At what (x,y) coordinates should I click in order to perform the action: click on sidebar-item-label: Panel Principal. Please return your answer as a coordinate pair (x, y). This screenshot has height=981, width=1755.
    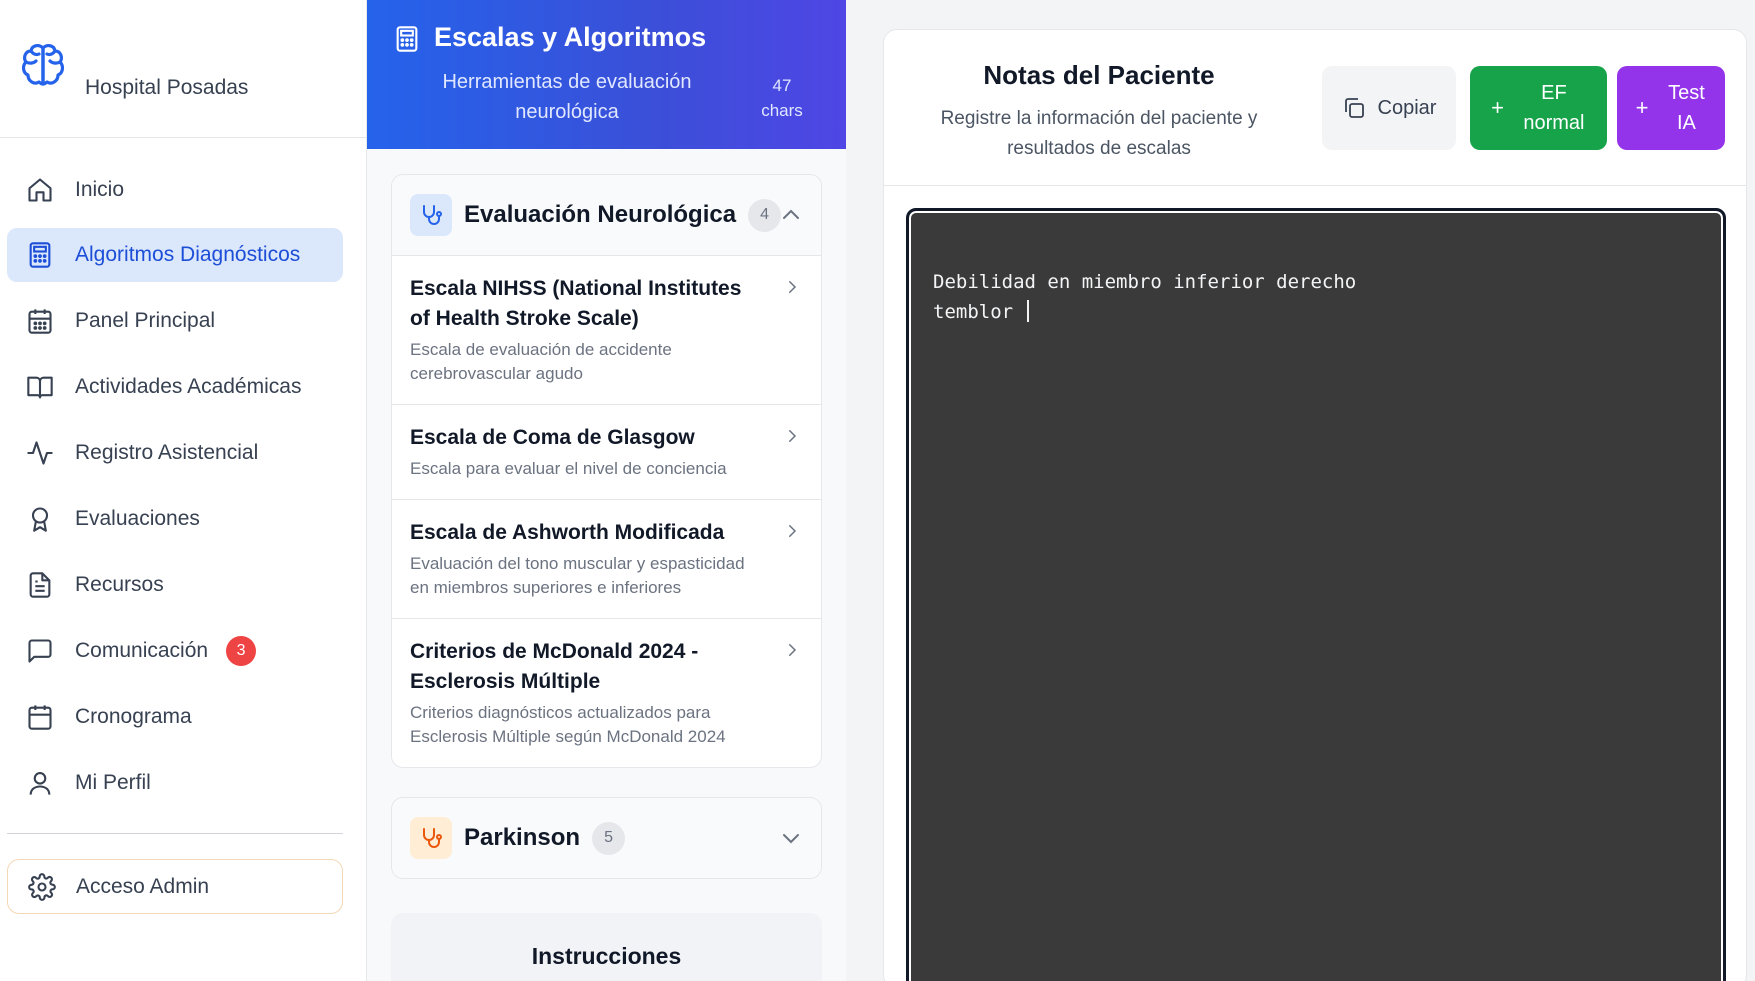
    Looking at the image, I should click on (145, 320).